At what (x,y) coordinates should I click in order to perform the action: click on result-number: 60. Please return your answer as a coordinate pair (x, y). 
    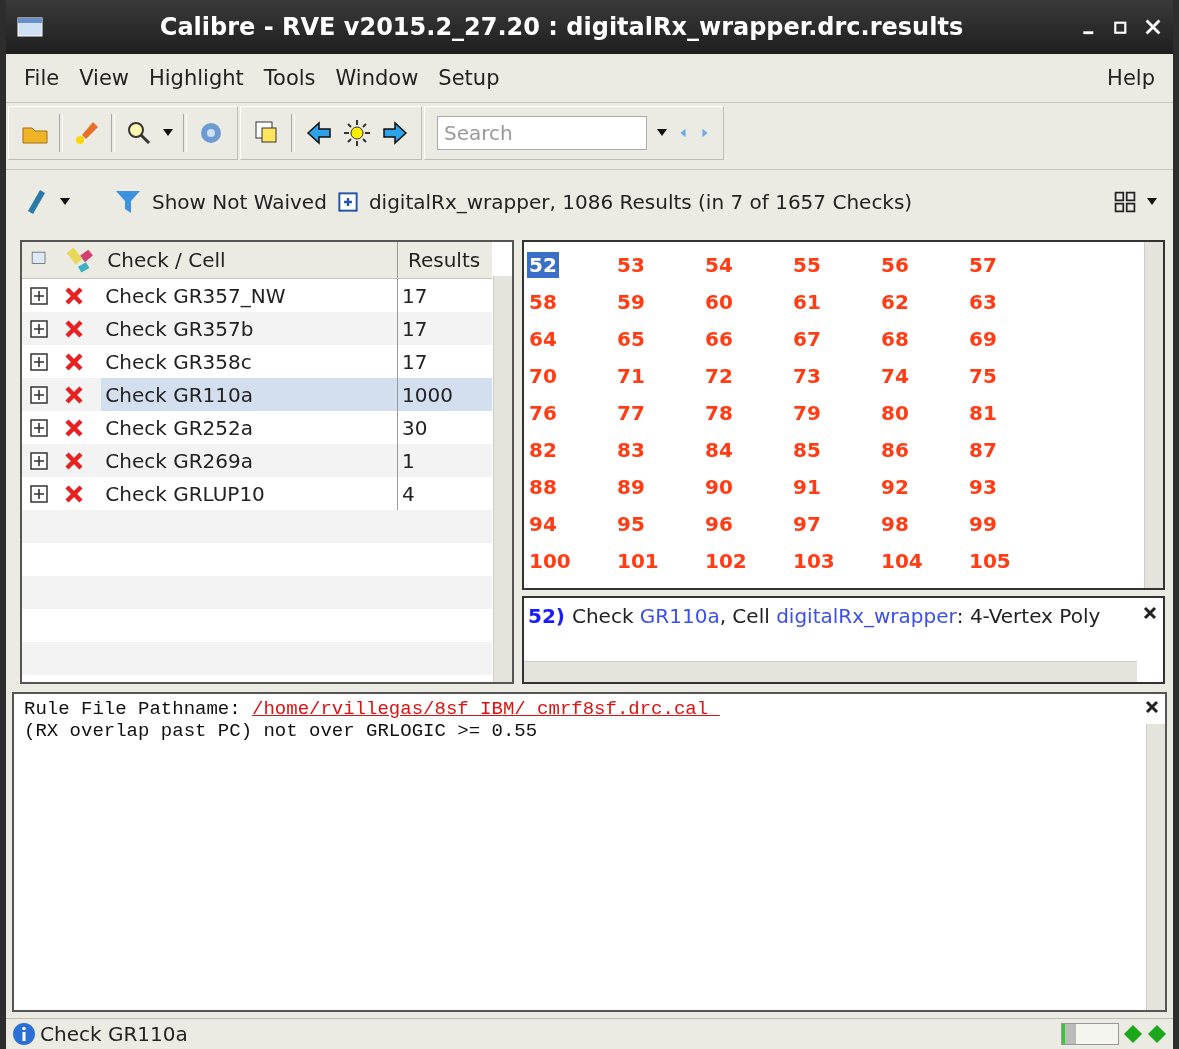
    Looking at the image, I should click on (719, 301).